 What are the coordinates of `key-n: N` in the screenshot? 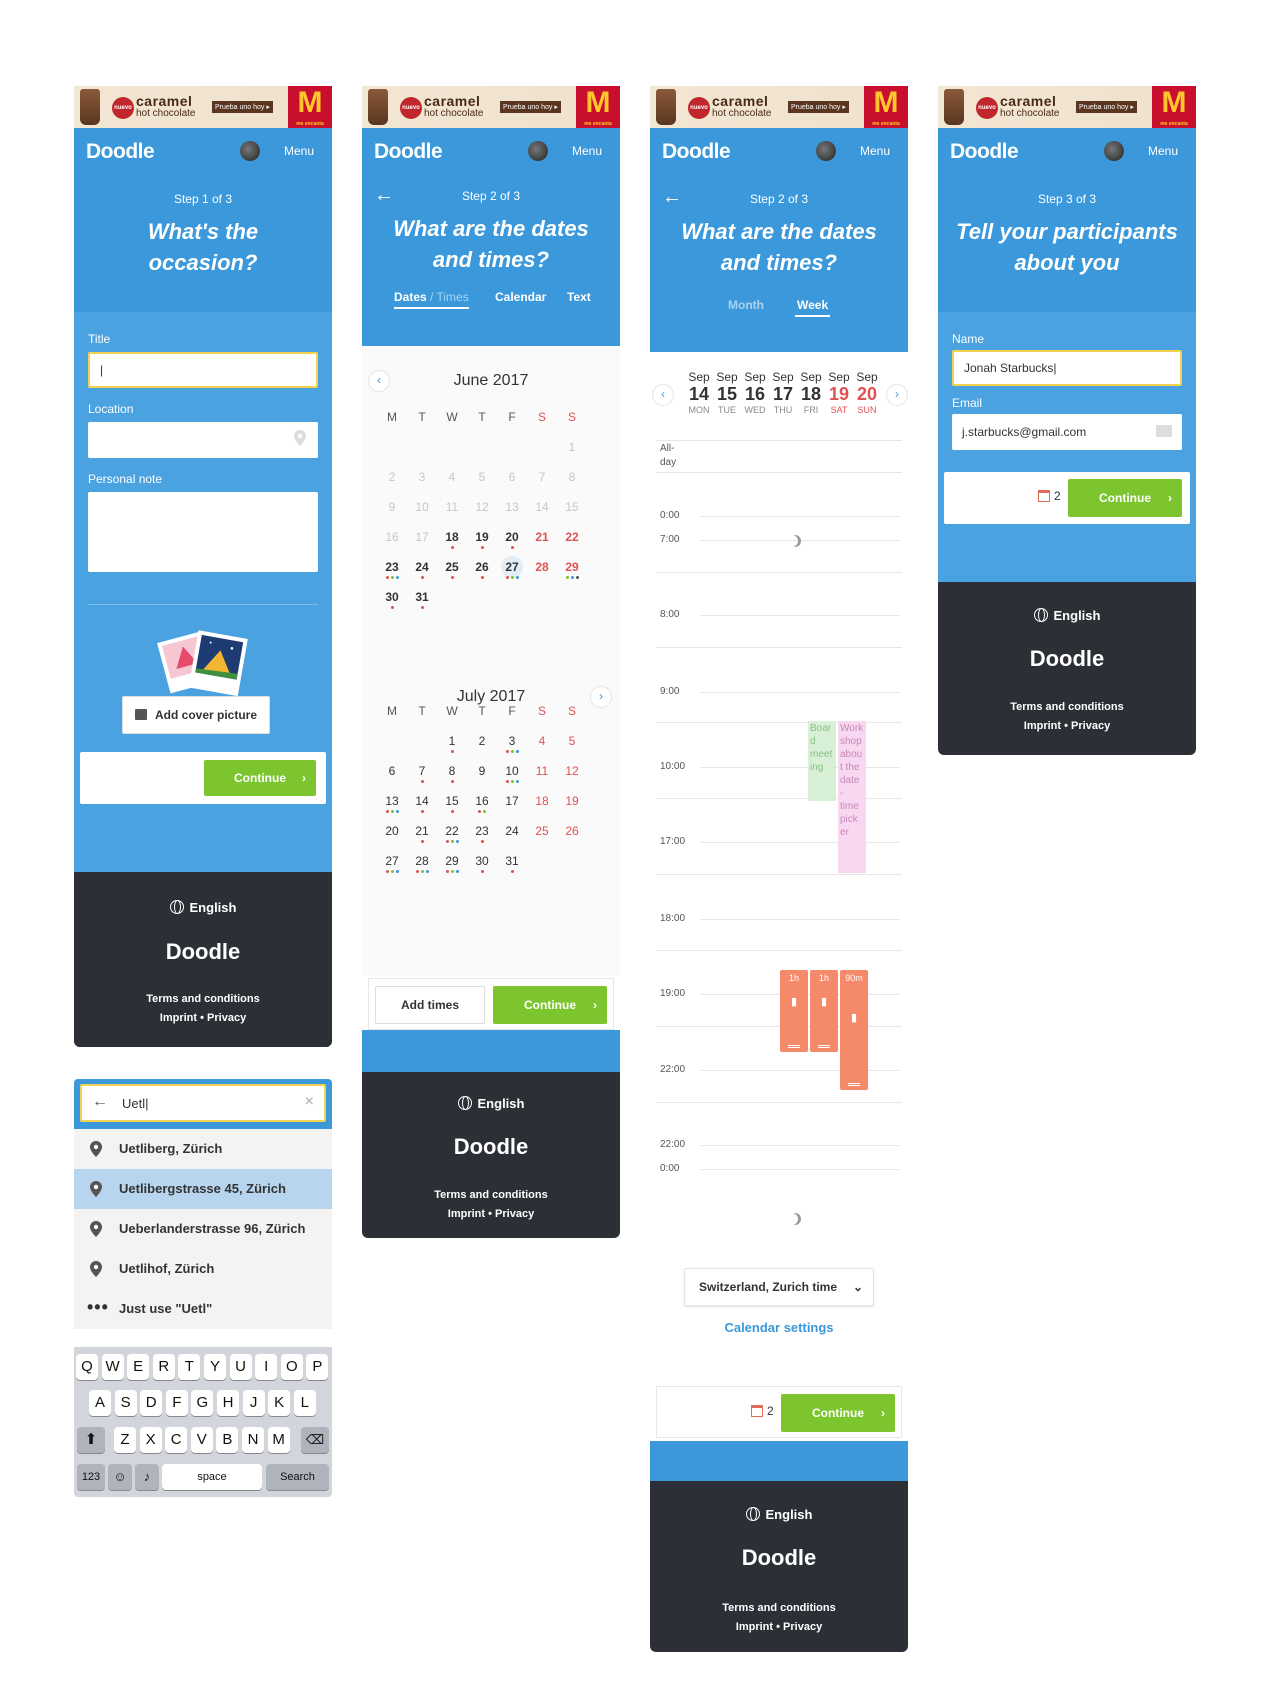 It's located at (253, 1440).